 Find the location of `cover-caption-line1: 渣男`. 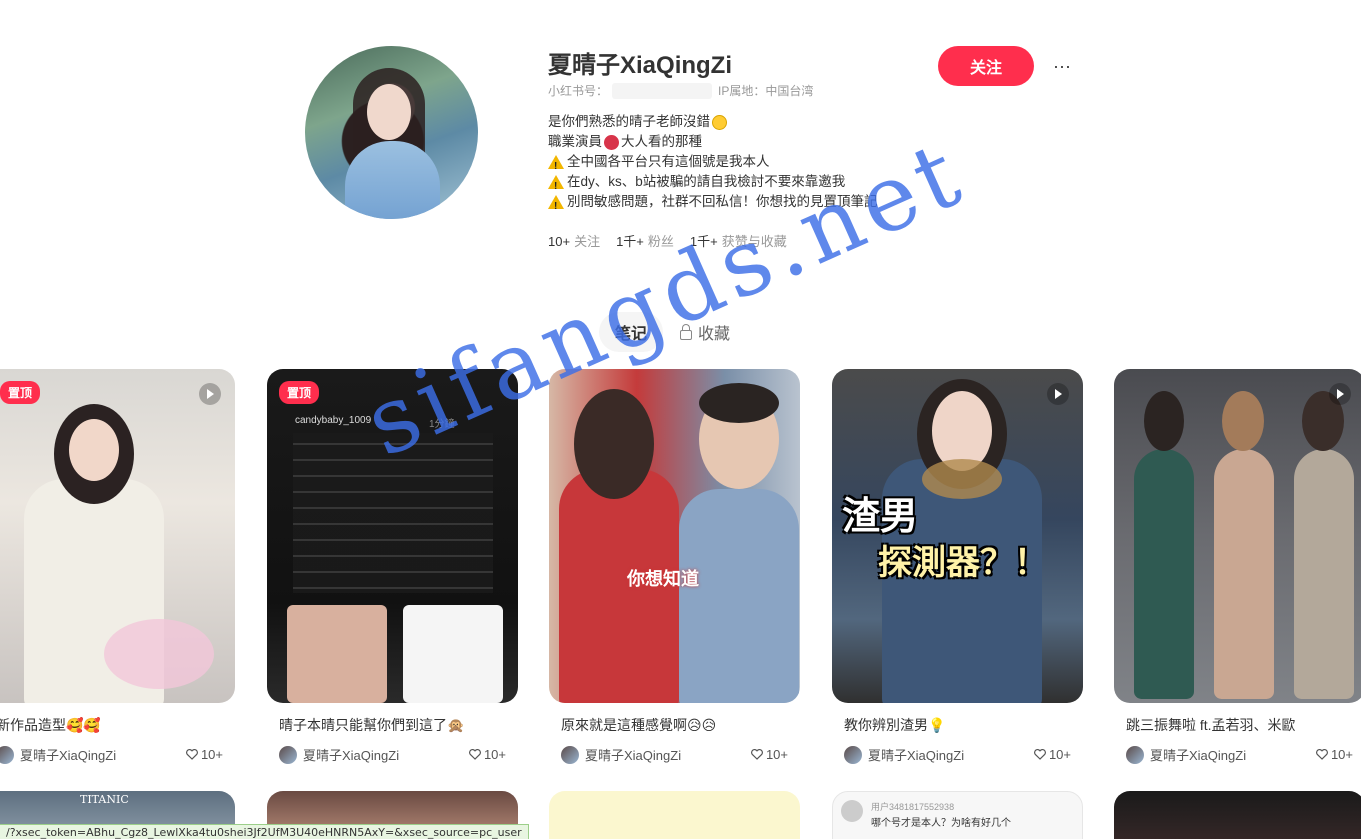

cover-caption-line1: 渣男 is located at coordinates (880, 515).